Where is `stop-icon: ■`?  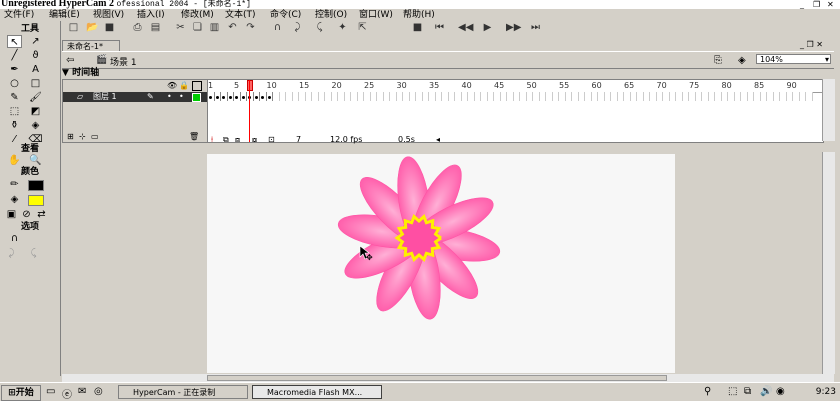
stop-icon: ■ is located at coordinates (417, 27).